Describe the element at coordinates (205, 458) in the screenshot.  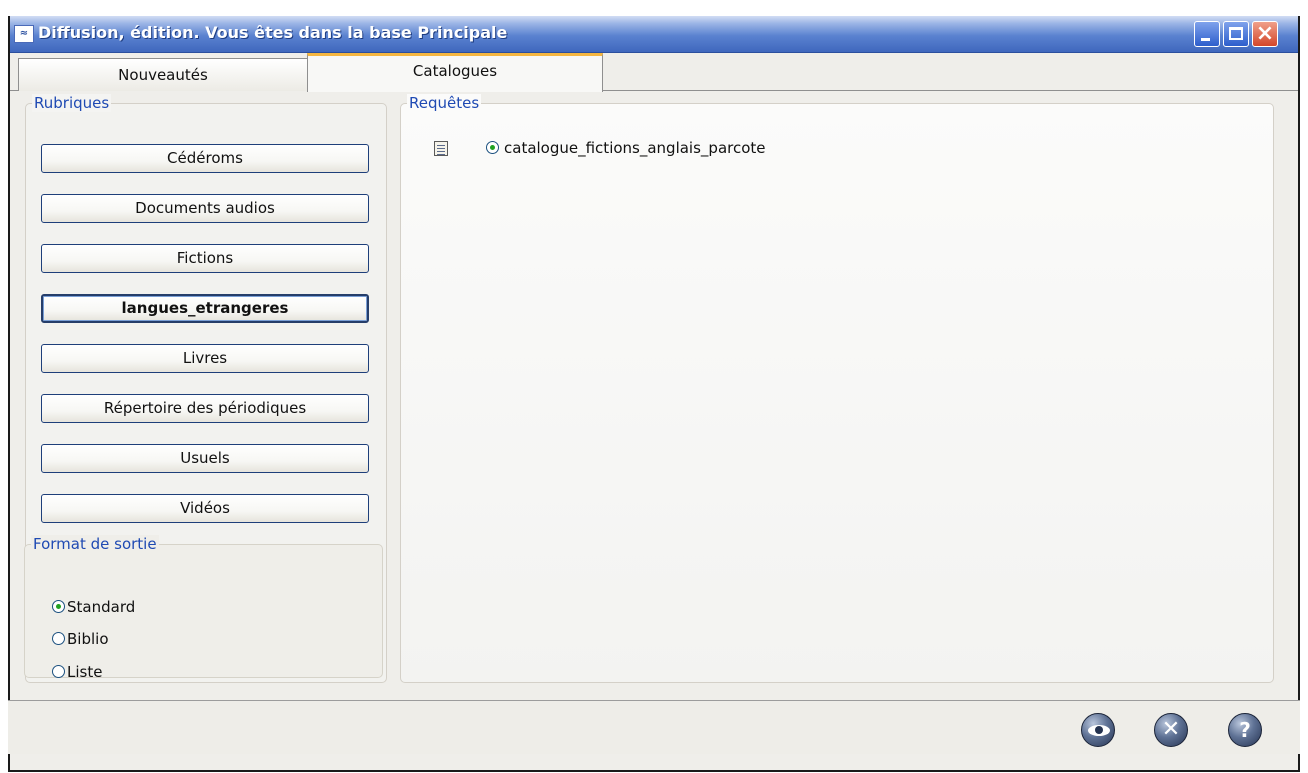
I see `rubrique-button-usuels: Usuels` at that location.